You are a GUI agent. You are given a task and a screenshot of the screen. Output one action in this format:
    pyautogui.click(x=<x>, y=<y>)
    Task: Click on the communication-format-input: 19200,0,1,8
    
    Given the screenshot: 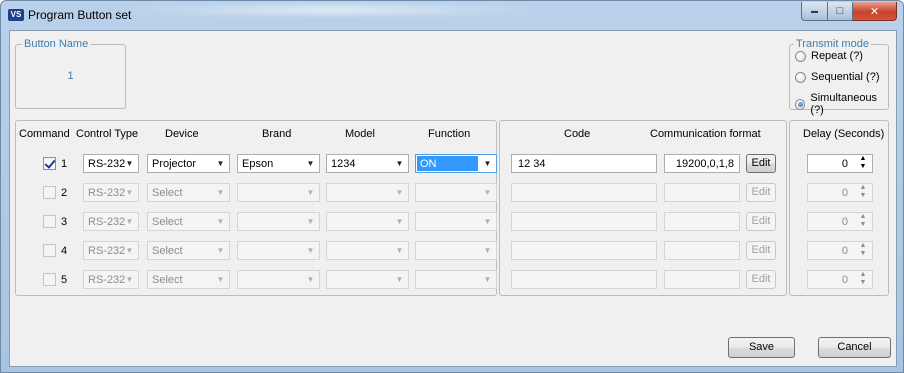 What is the action you would take?
    pyautogui.click(x=702, y=163)
    